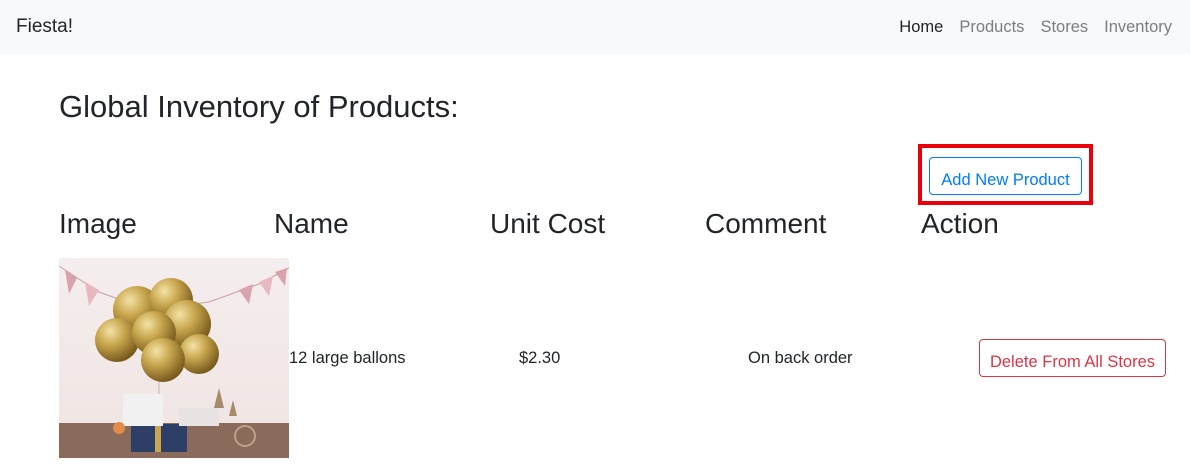 This screenshot has width=1190, height=470. Describe the element at coordinates (595, 27) in the screenshot. I see `navbar: Fiesta! Home Products Stores Inventory` at that location.